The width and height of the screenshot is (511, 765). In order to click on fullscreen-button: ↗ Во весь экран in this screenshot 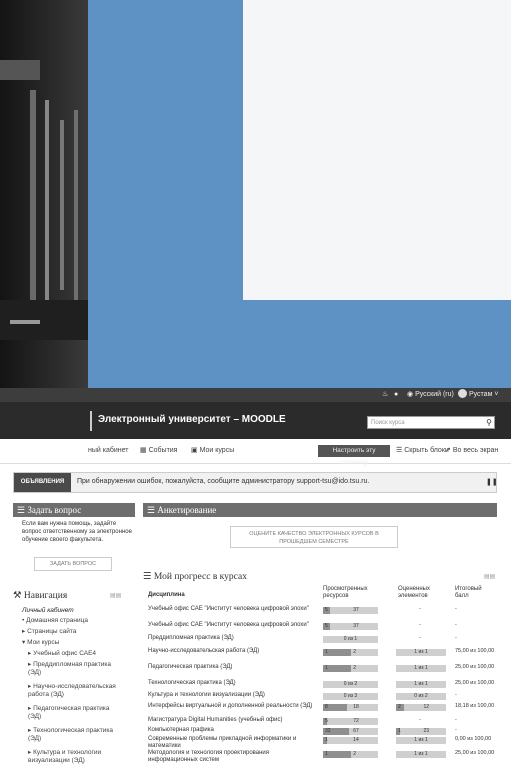, I will do `click(471, 451)`.